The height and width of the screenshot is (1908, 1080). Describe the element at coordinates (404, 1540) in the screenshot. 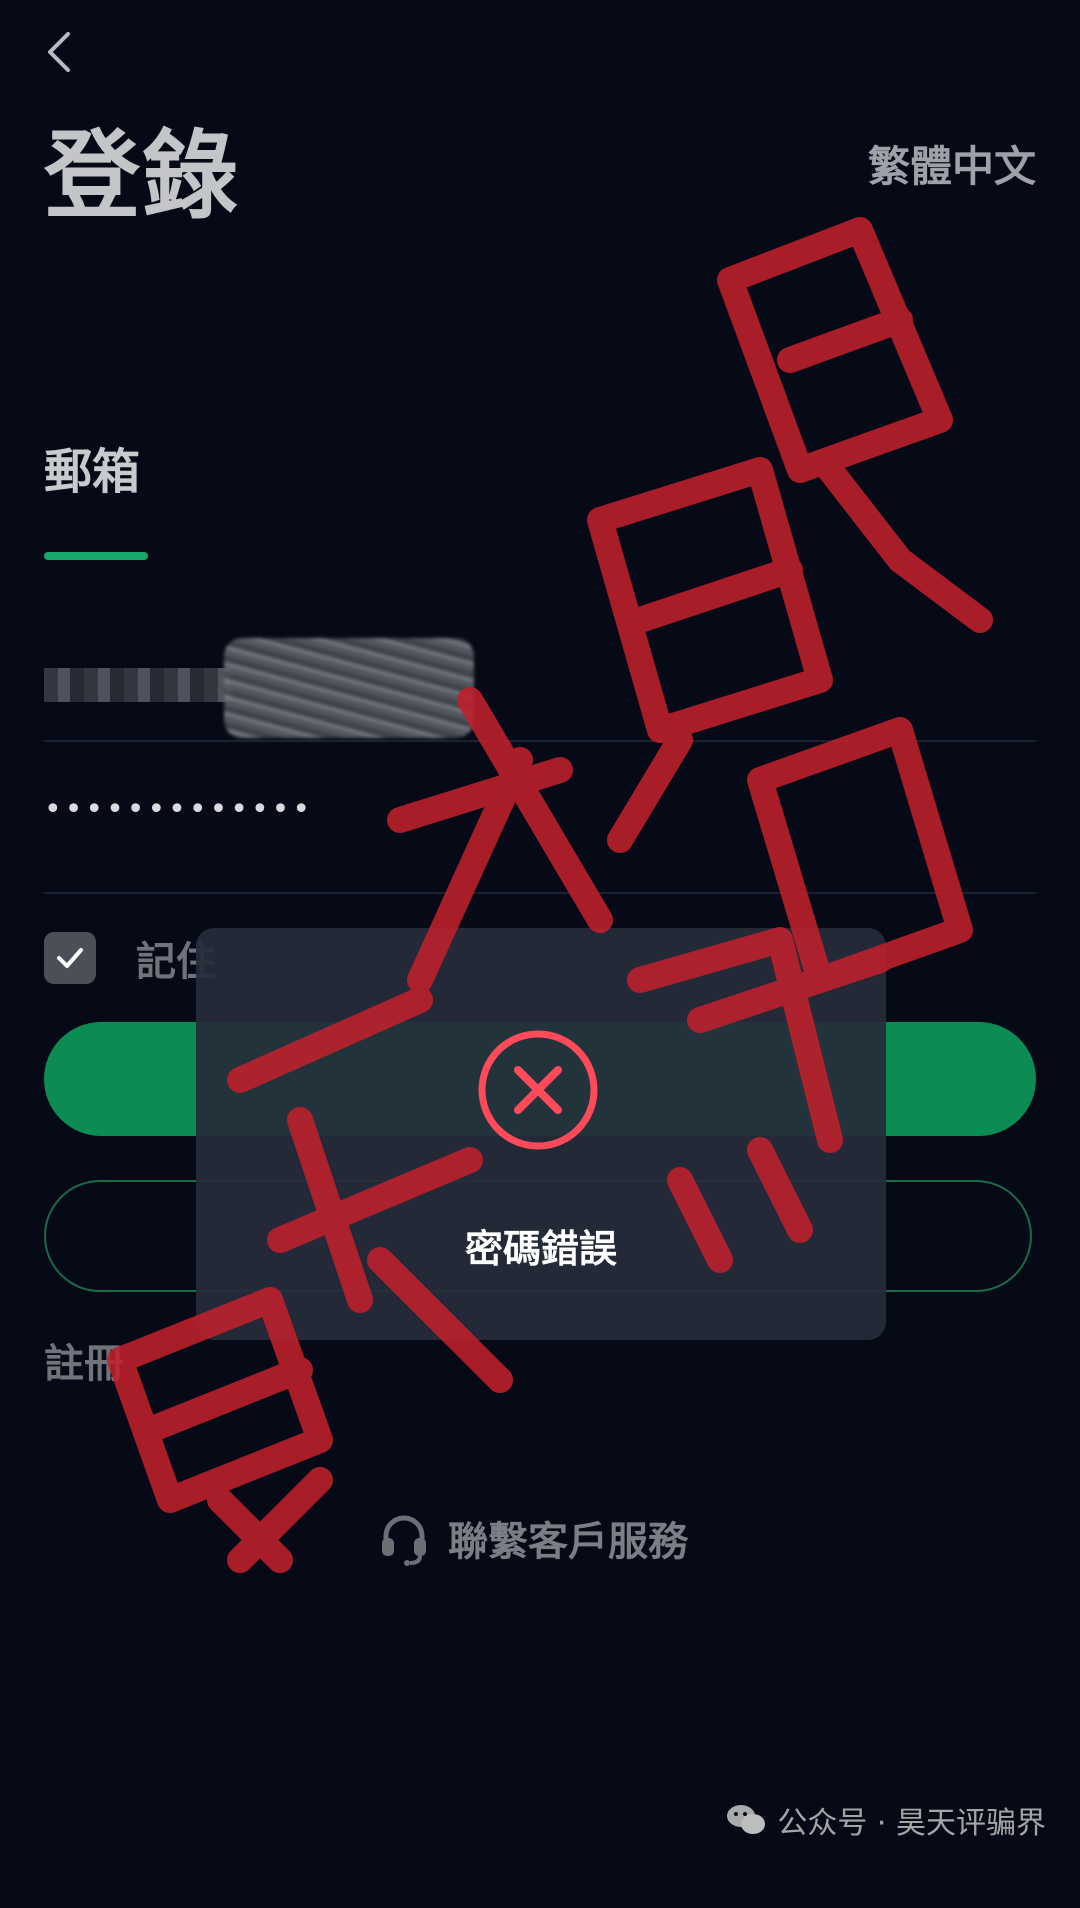

I see `headset-icon` at that location.